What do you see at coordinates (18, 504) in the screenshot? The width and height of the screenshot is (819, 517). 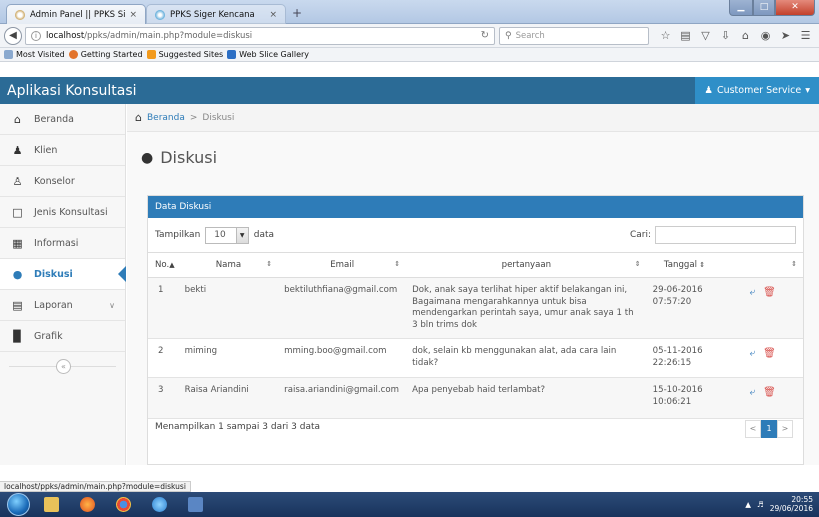 I see `start-button` at bounding box center [18, 504].